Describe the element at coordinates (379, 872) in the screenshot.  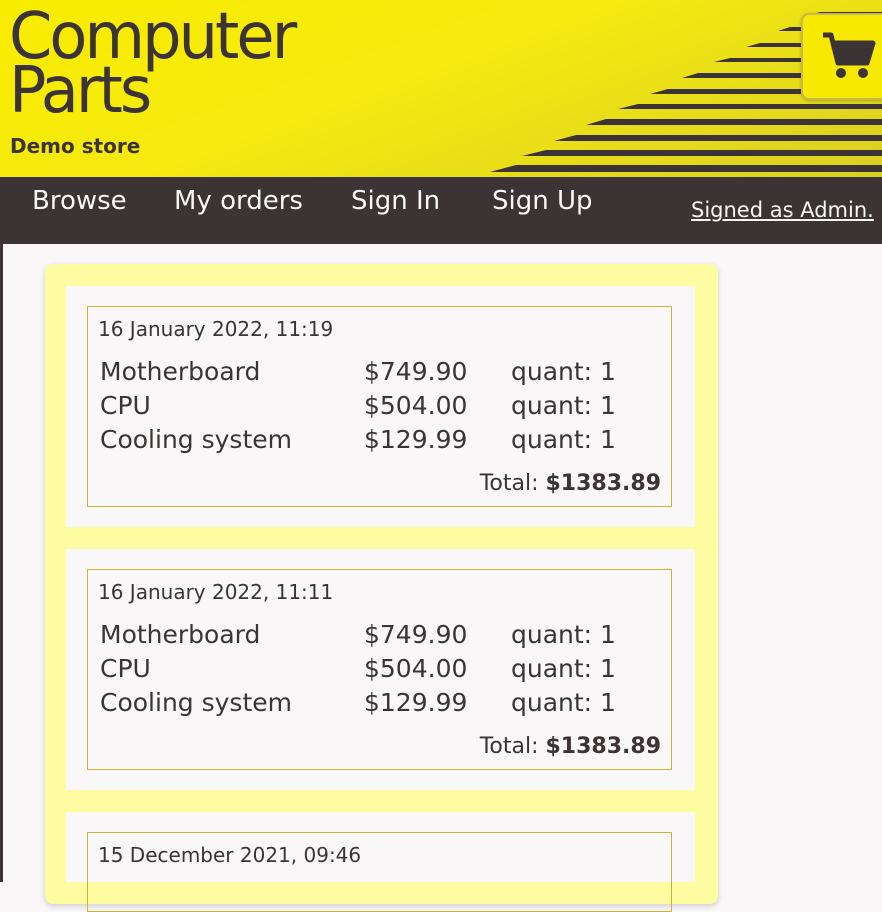
I see `order-details: 15 December 2021, 09:46` at that location.